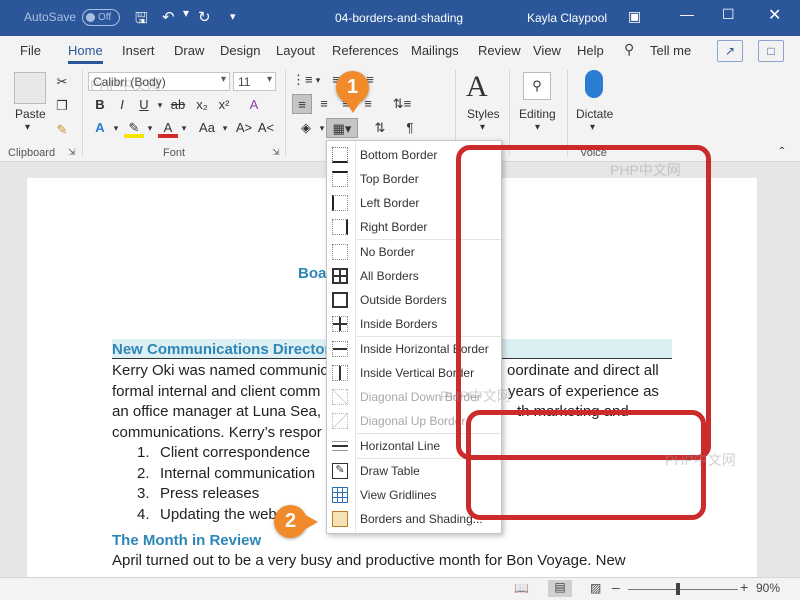  What do you see at coordinates (72, 152) in the screenshot?
I see `clipboard-launcher-icon: ⇲` at bounding box center [72, 152].